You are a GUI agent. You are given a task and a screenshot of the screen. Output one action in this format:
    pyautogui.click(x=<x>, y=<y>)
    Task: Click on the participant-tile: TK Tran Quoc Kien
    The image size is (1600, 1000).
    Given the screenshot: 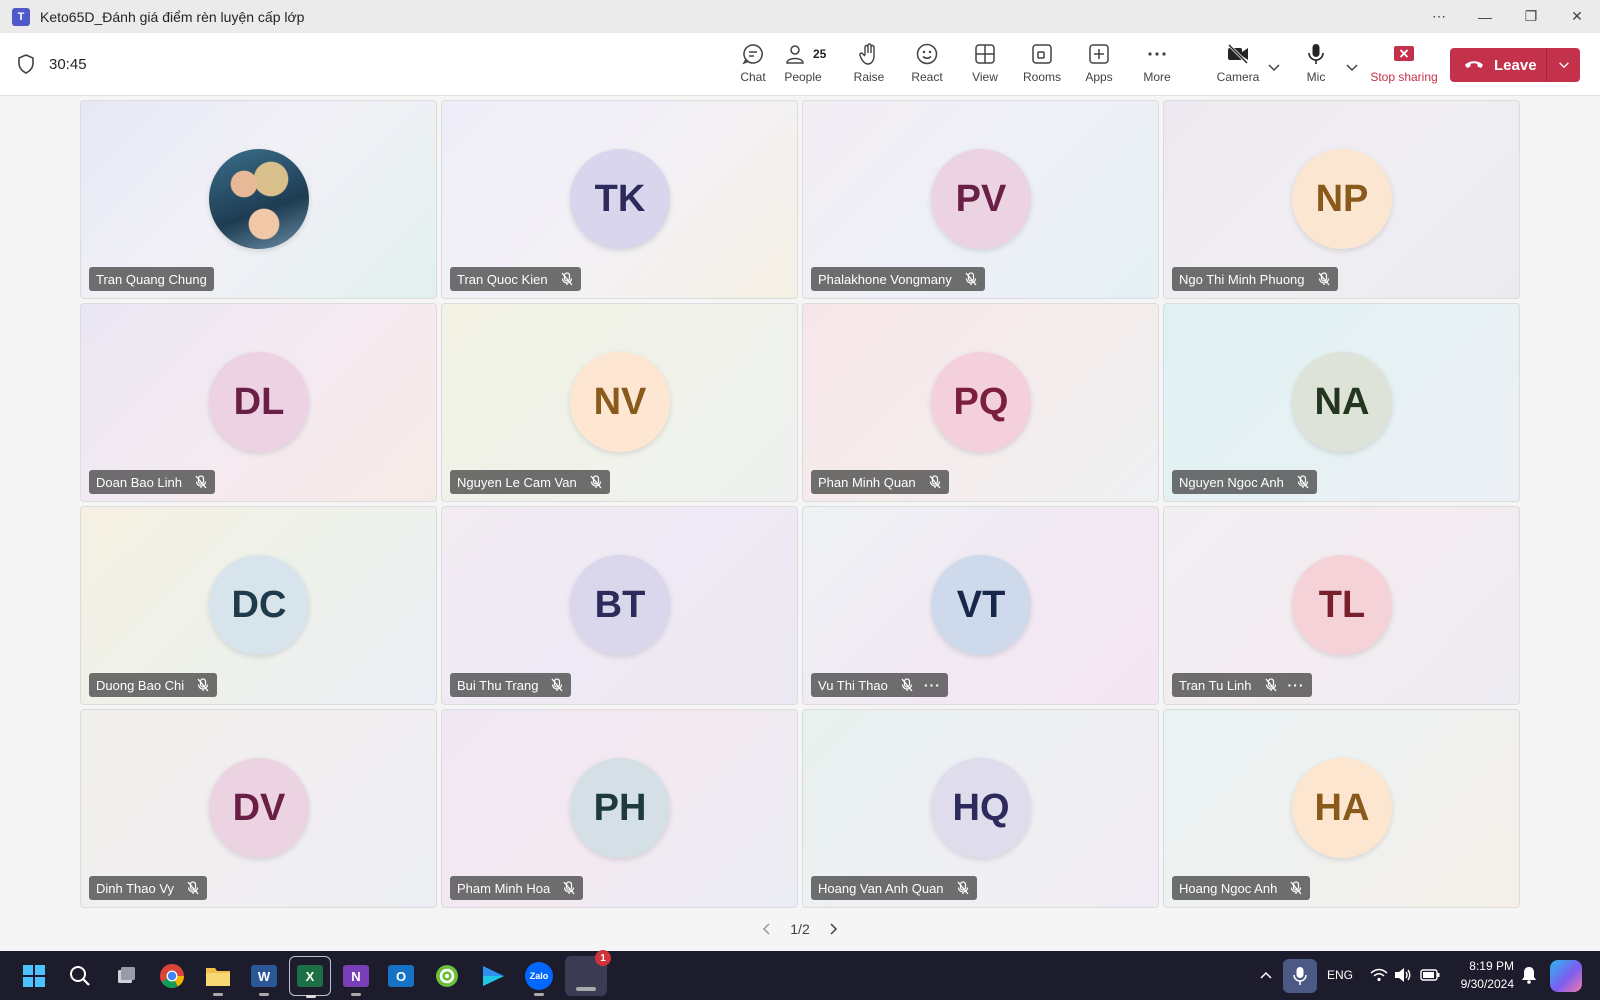 What is the action you would take?
    pyautogui.click(x=619, y=199)
    